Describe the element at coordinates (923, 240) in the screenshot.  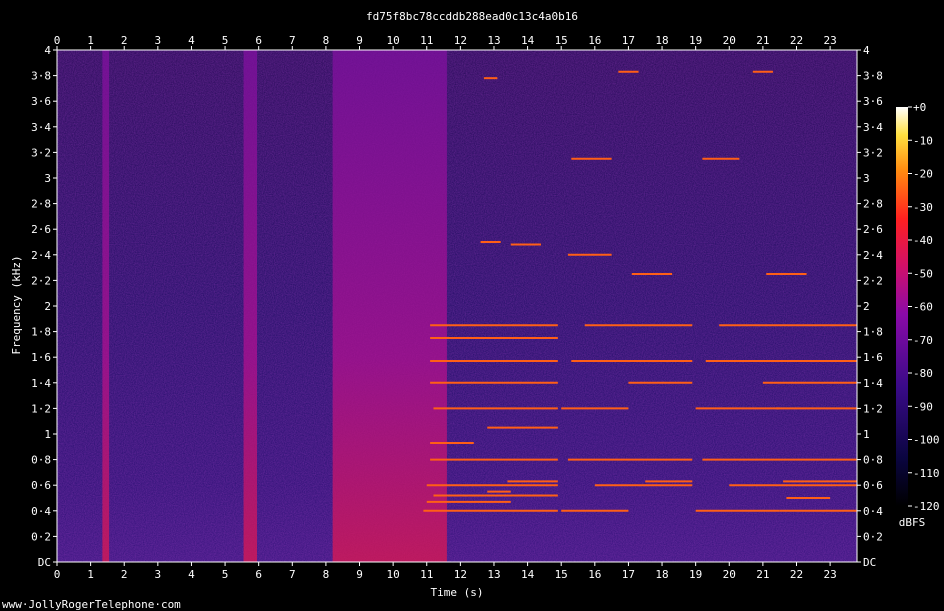
I see `colorbar-tick-label-4: -40` at that location.